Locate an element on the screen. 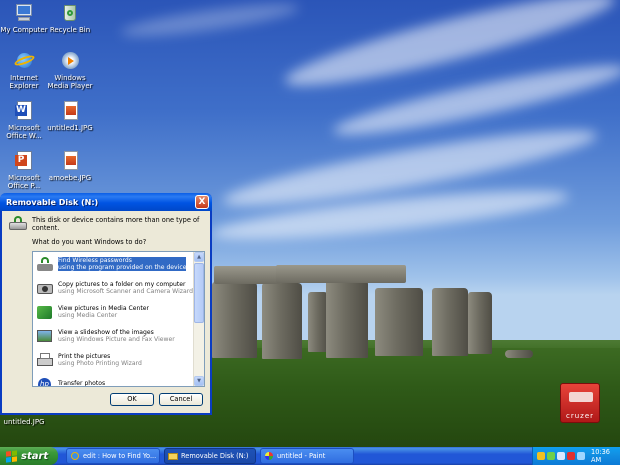 The height and width of the screenshot is (465, 620). taskbar-button-removable-disk: Removable Disk (N:) is located at coordinates (210, 456).